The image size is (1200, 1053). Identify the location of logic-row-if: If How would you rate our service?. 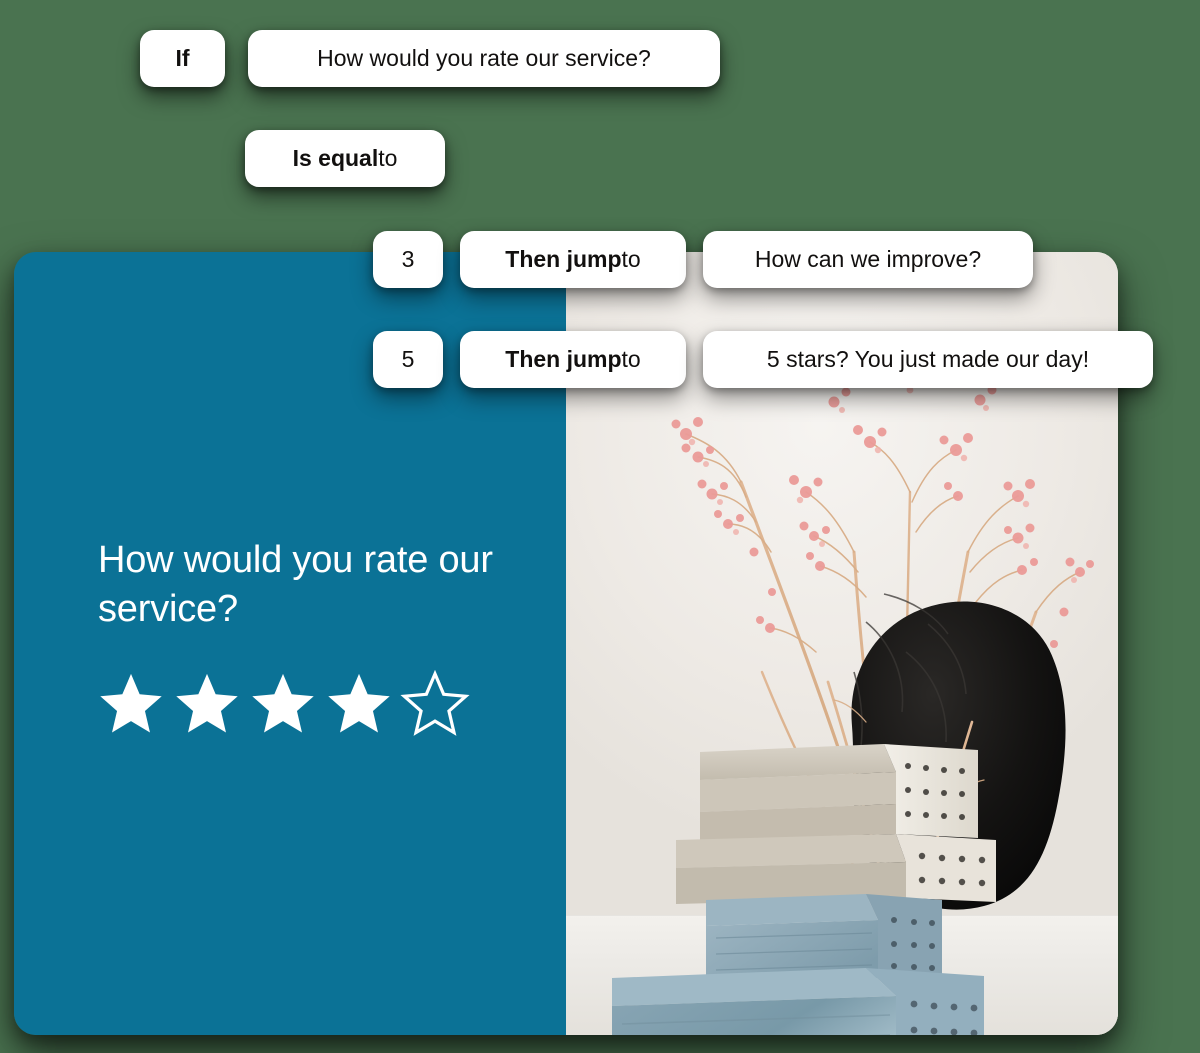
(430, 58).